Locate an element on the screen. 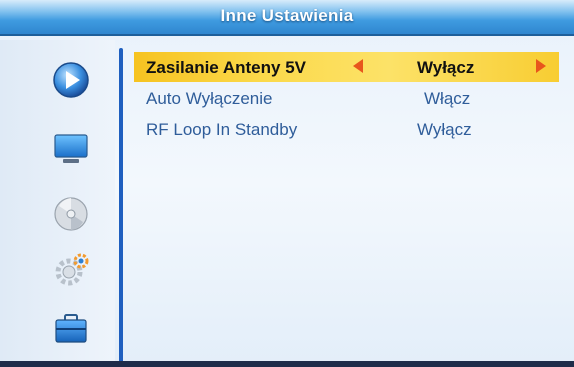 This screenshot has width=574, height=367. setting-label: Zasilanie Anteny 5V is located at coordinates (226, 67).